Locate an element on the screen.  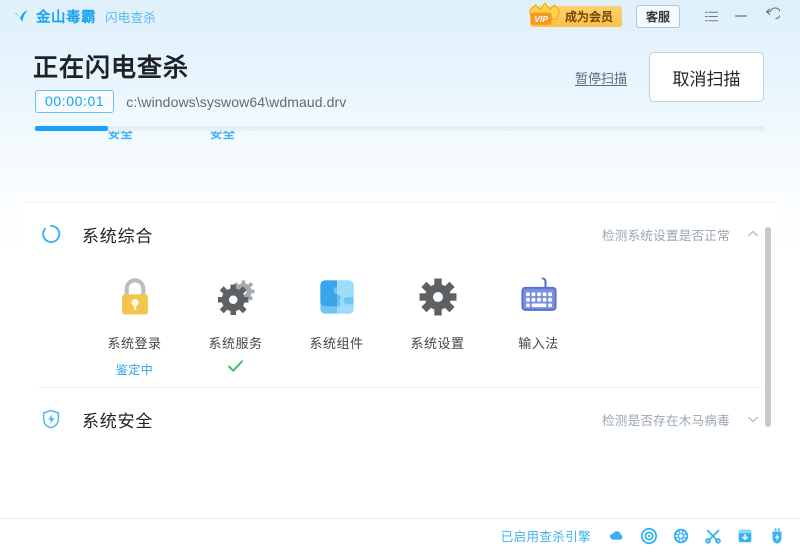
check-item-state: 鉴定中 is located at coordinates (134, 370).